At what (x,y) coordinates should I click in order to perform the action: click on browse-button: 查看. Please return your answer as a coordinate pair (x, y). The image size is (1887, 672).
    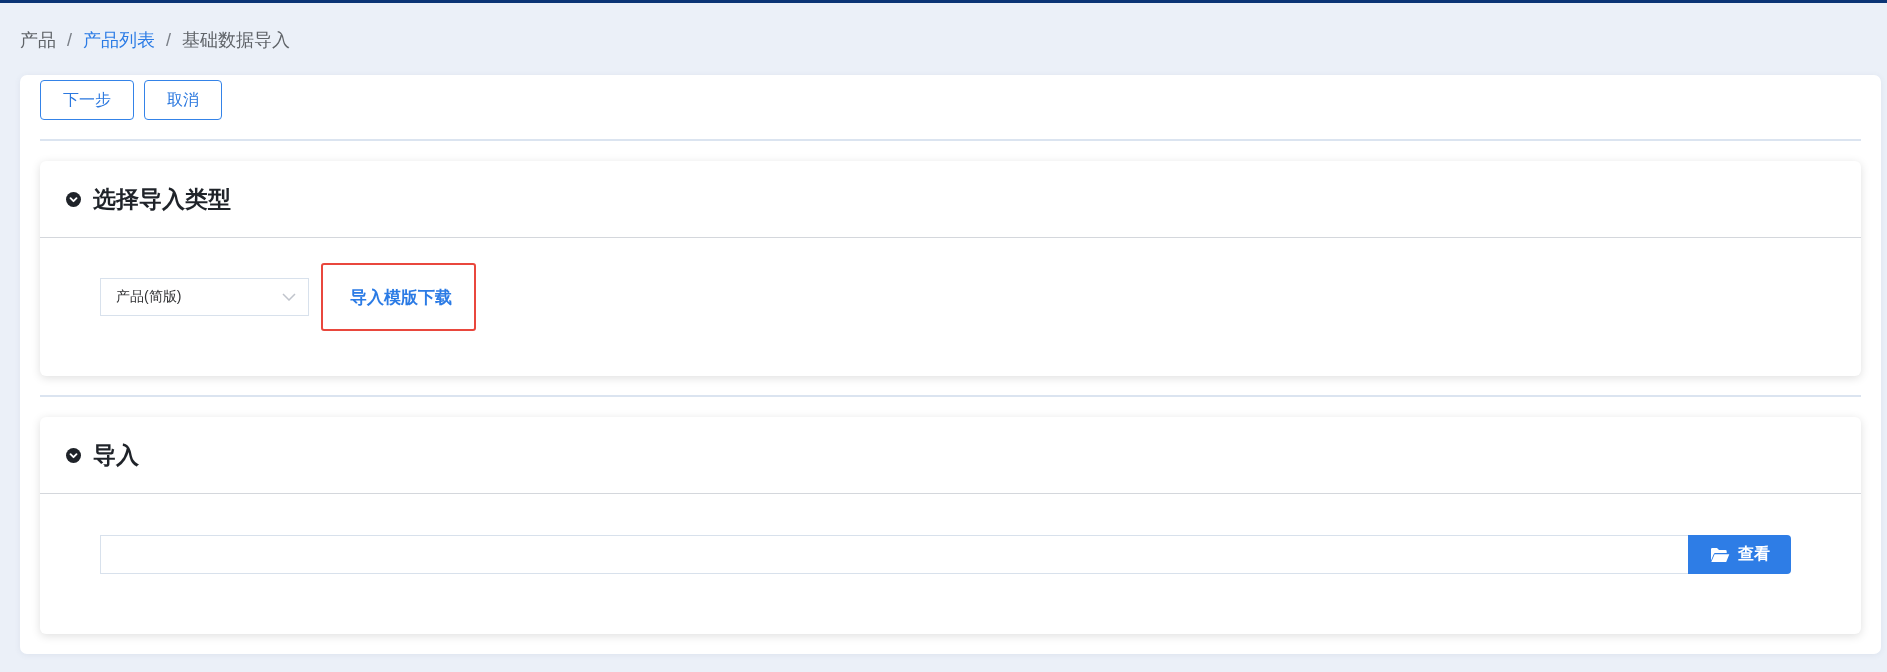
    Looking at the image, I should click on (1739, 554).